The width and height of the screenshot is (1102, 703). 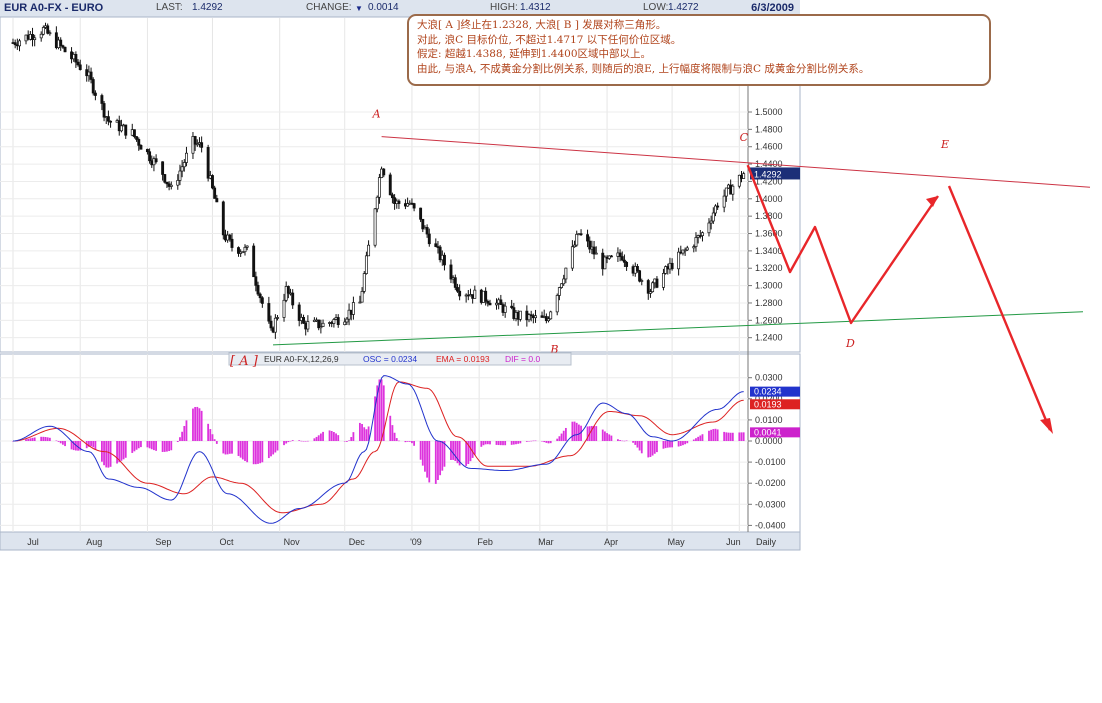 What do you see at coordinates (850, 343) in the screenshot?
I see `wave-label-d: D` at bounding box center [850, 343].